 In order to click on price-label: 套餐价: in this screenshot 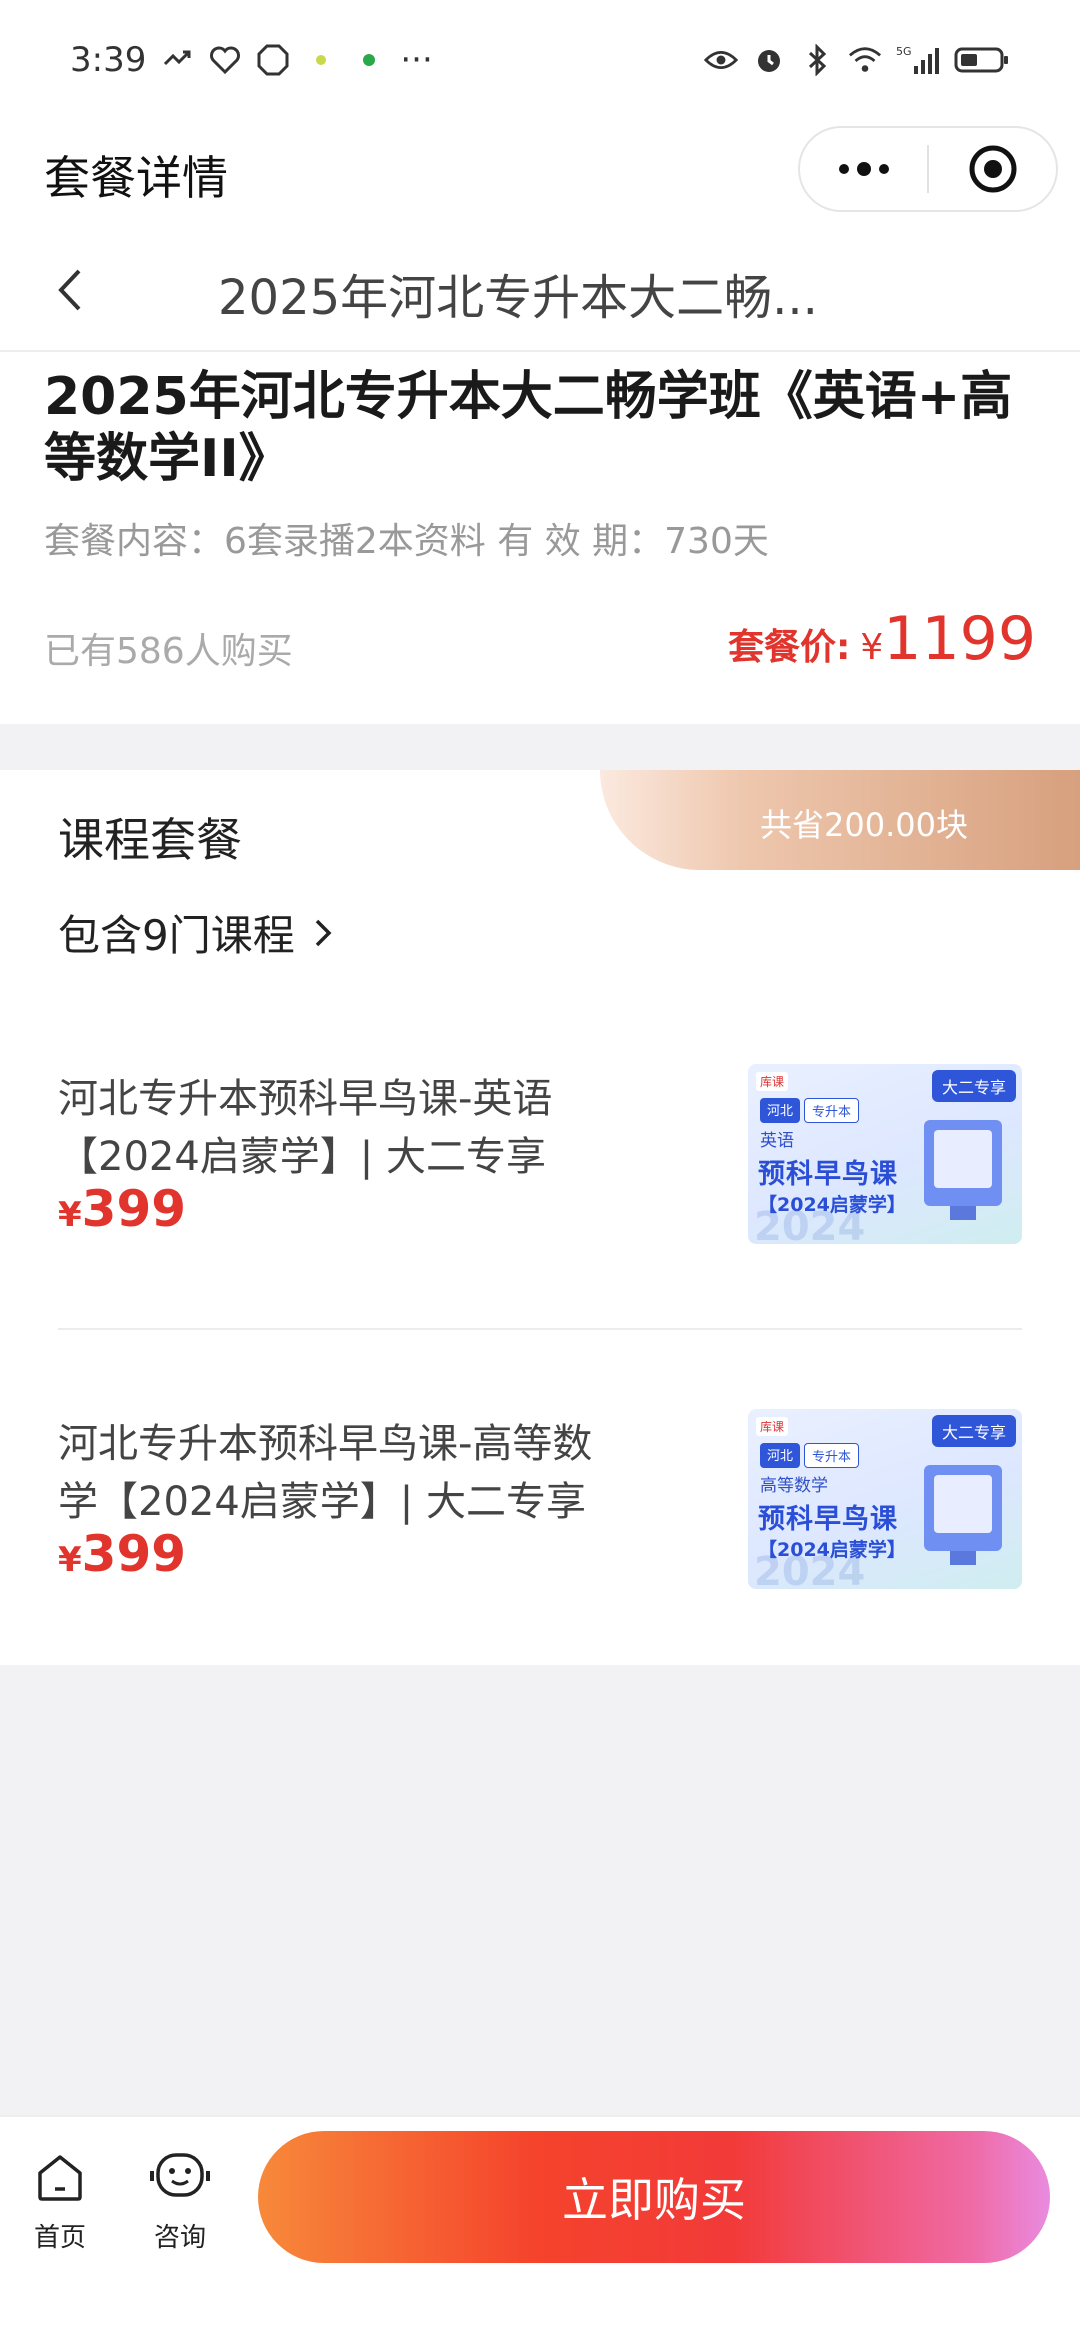, I will do `click(789, 647)`.